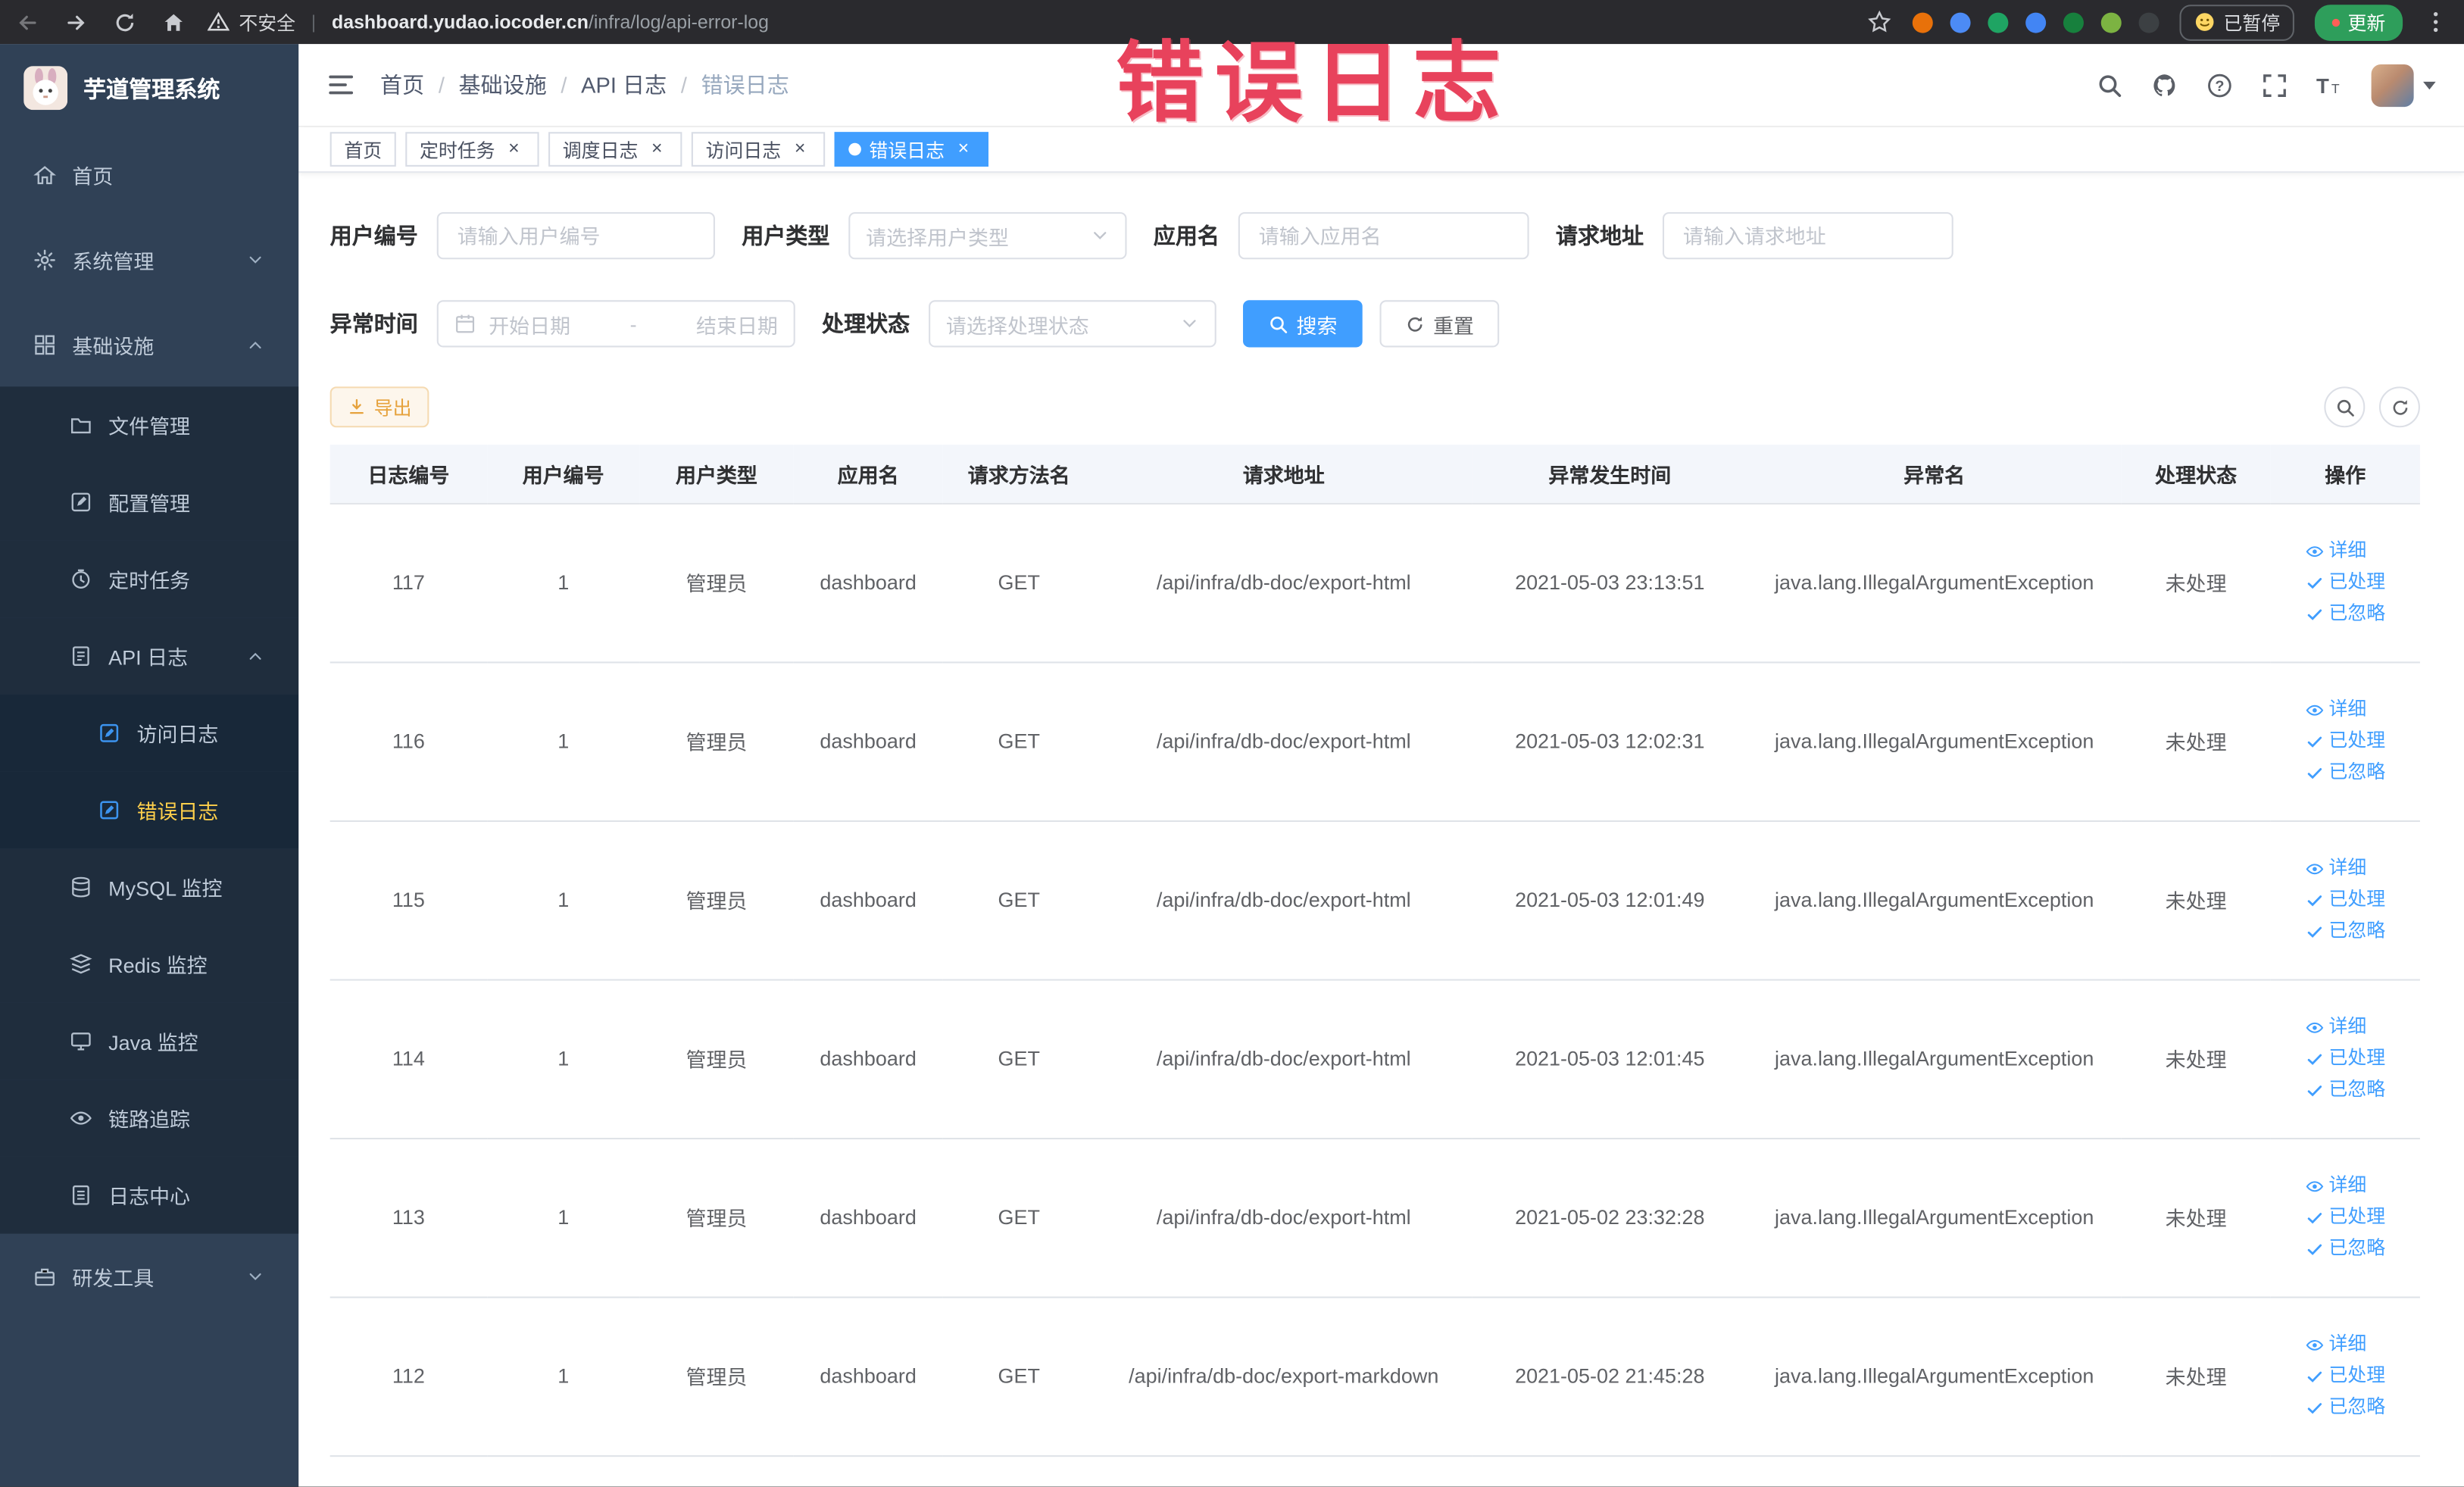 This screenshot has height=1487, width=2464. Describe the element at coordinates (149, 656) in the screenshot. I see `sidebar-item-6: API 日志` at that location.